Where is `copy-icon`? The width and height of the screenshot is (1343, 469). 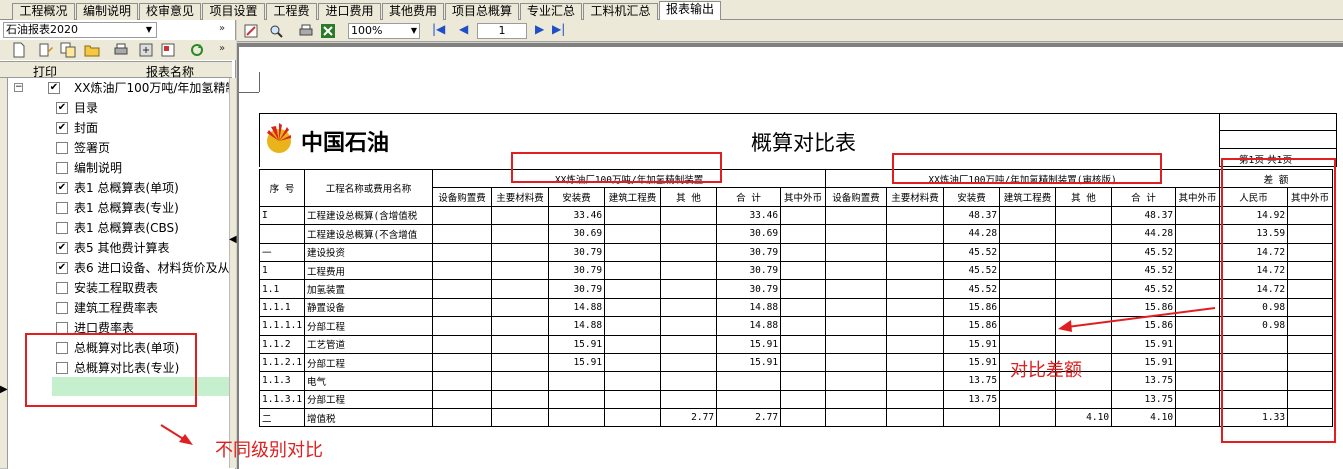
copy-icon is located at coordinates (68, 50).